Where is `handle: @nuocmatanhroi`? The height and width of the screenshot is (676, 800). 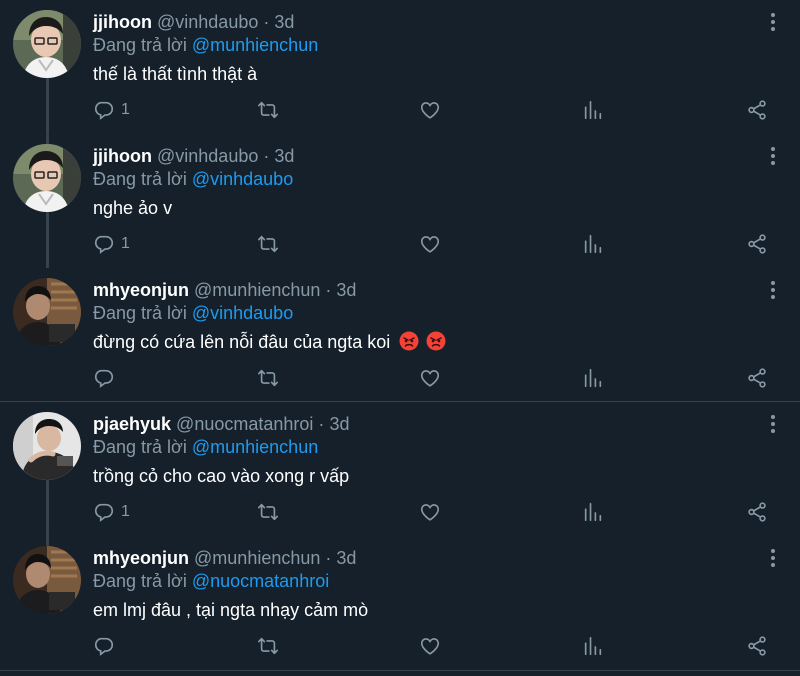 handle: @nuocmatanhroi is located at coordinates (244, 424).